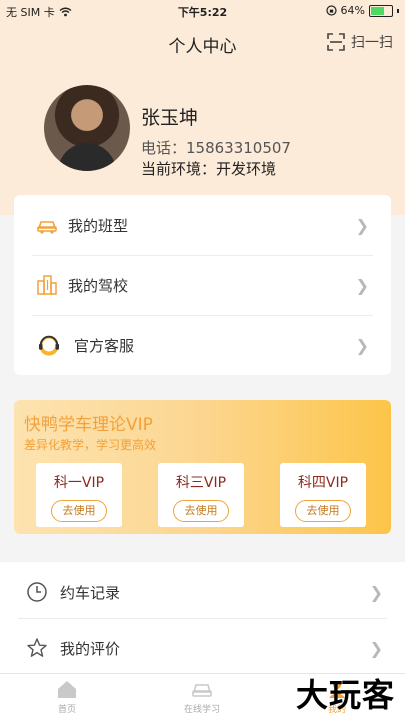  I want to click on tab-online-study: 在线学习, so click(202, 696).